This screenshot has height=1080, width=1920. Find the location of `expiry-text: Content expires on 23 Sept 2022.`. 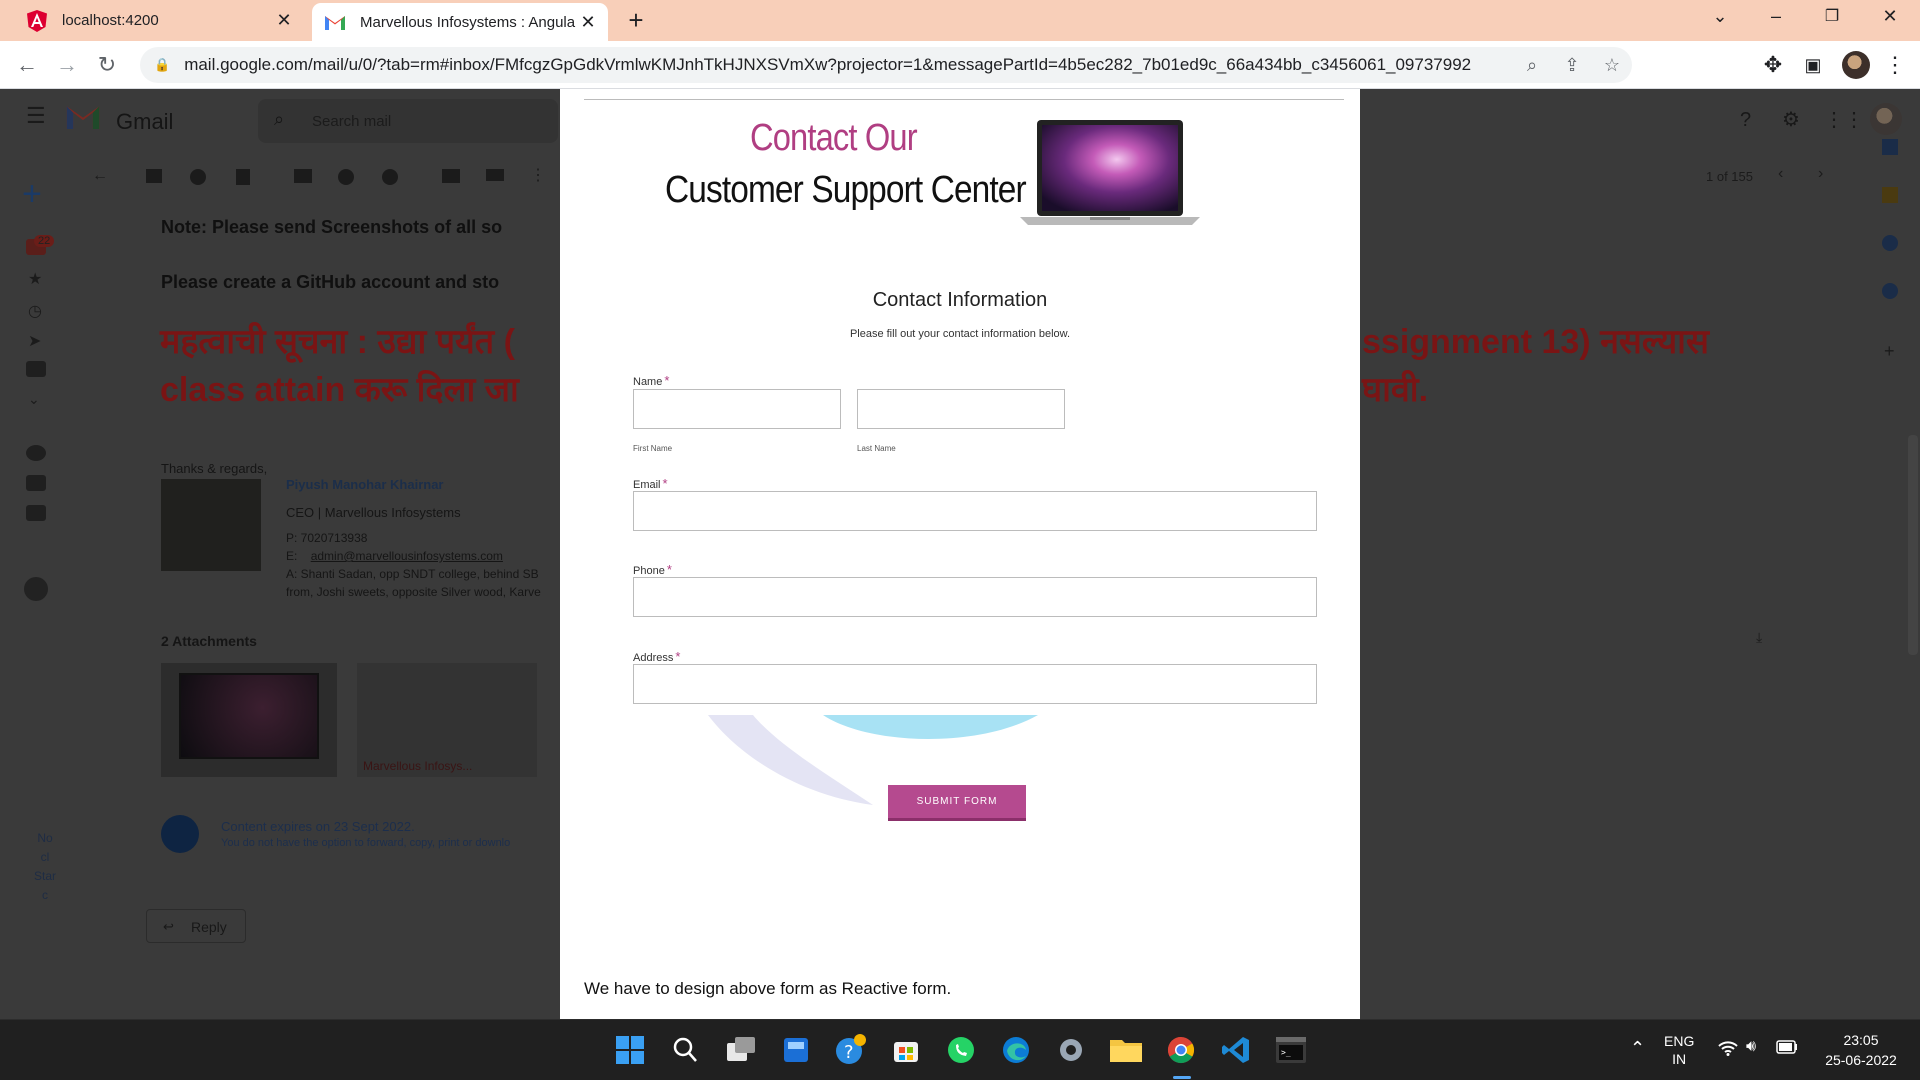

expiry-text: Content expires on 23 Sept 2022. is located at coordinates (318, 826).